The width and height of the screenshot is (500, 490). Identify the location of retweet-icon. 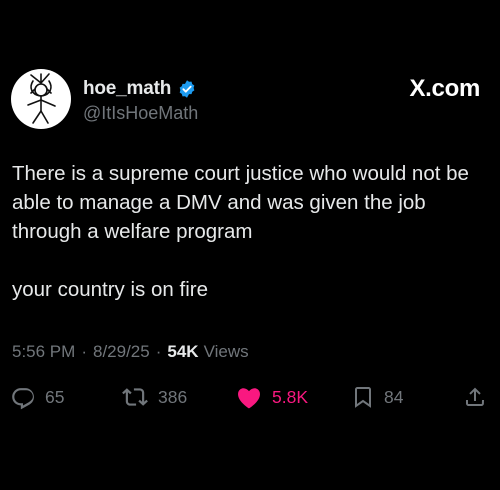
(135, 397).